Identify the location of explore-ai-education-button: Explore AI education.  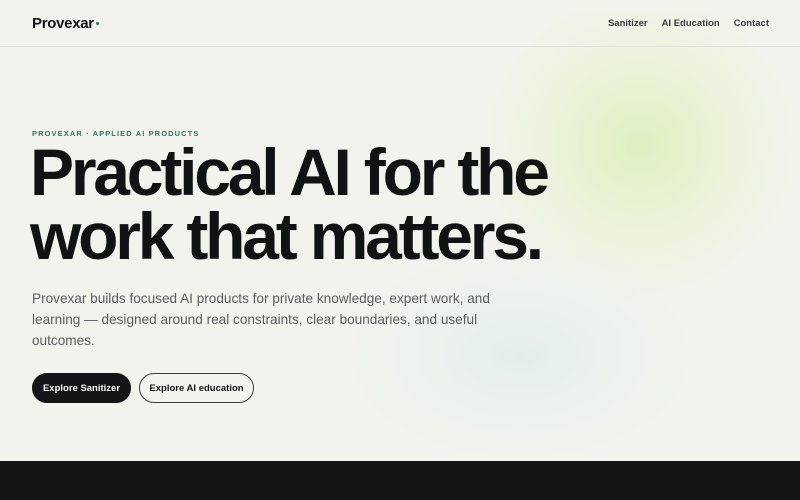
(196, 388).